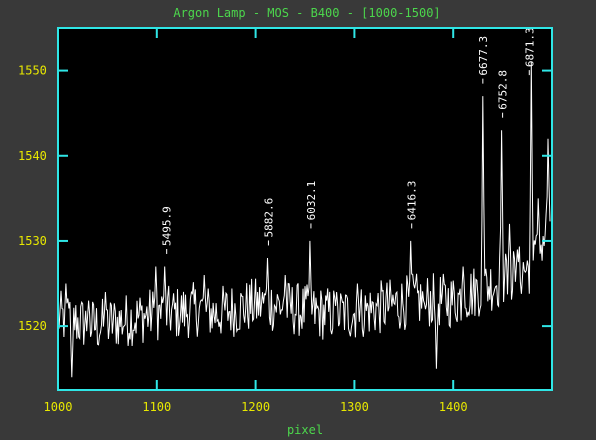 This screenshot has width=596, height=440. Describe the element at coordinates (268, 218) in the screenshot. I see `annotation-label: 5882.6` at that location.